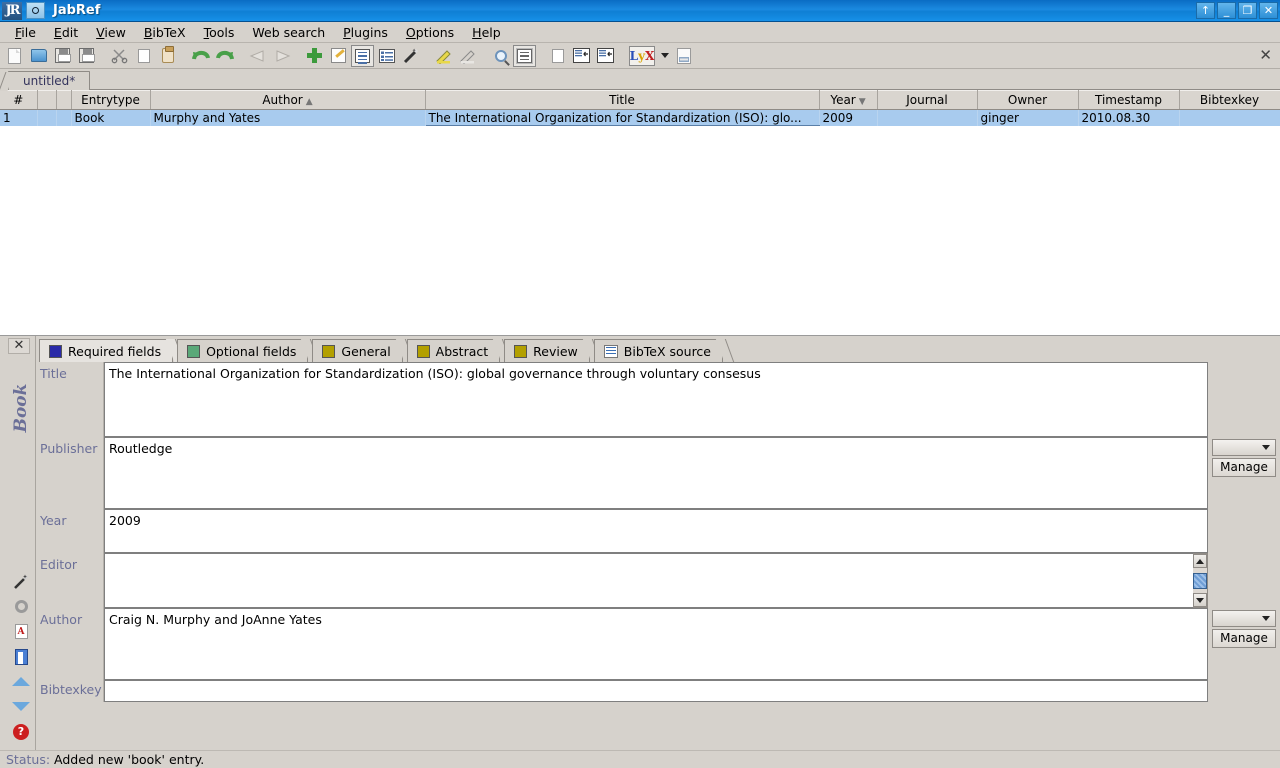  Describe the element at coordinates (21, 606) in the screenshot. I see `settings-icon` at that location.